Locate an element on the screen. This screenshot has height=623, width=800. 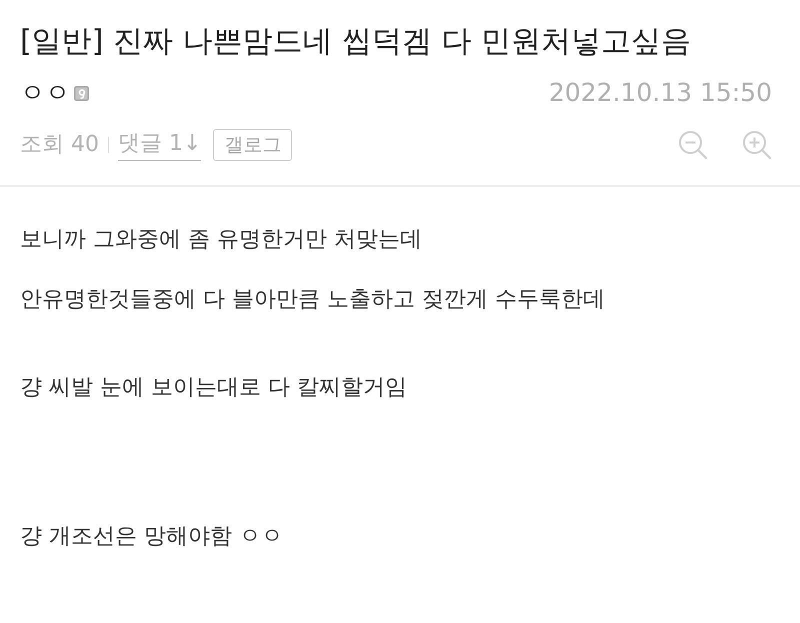
body-paragraph: 보니까 그와중에 좀 유명한거만 처맞는데 is located at coordinates (221, 240).